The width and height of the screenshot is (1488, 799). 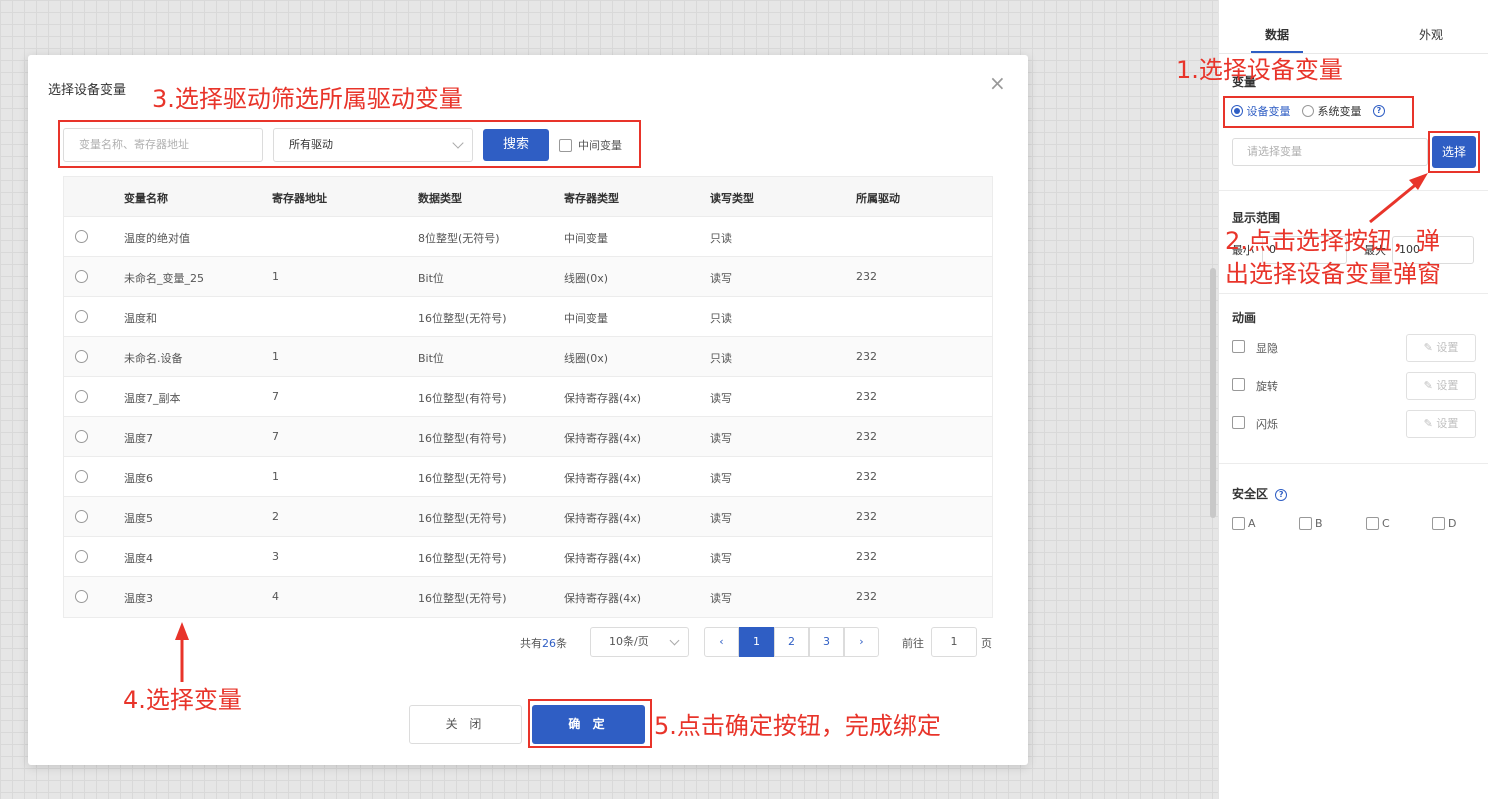 I want to click on chevron-down-icon, so click(x=458, y=143).